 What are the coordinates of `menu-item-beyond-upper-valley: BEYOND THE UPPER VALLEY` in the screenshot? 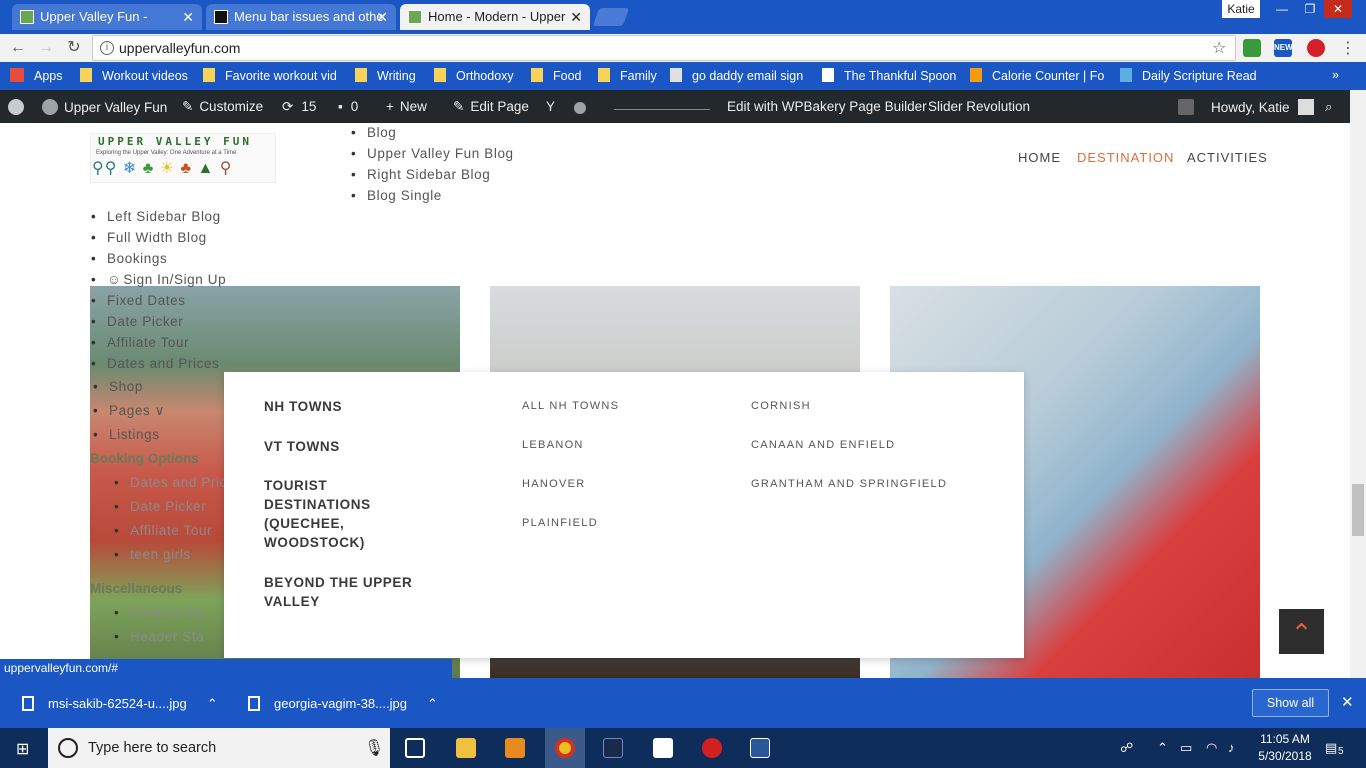 It's located at (349, 592).